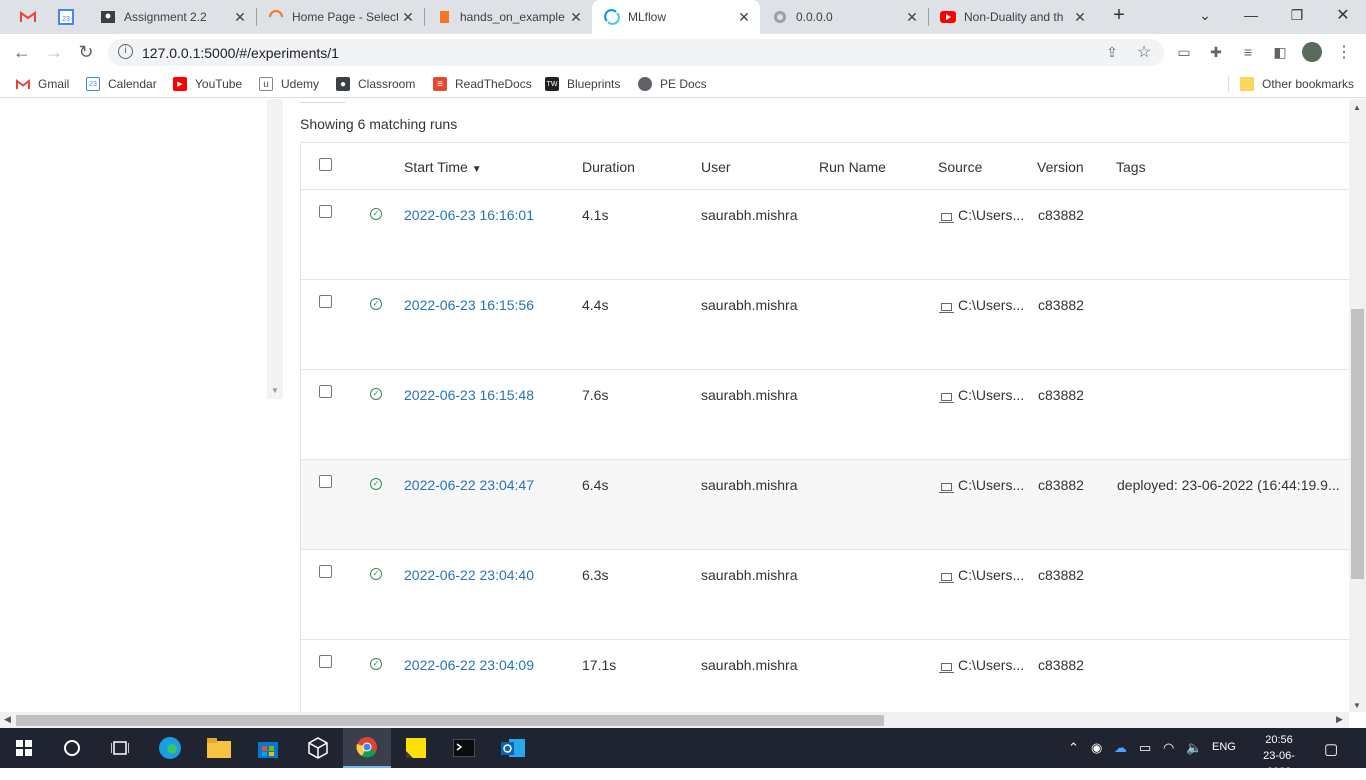  Describe the element at coordinates (1280, 52) in the screenshot. I see `side-panel-icon: ◧` at that location.